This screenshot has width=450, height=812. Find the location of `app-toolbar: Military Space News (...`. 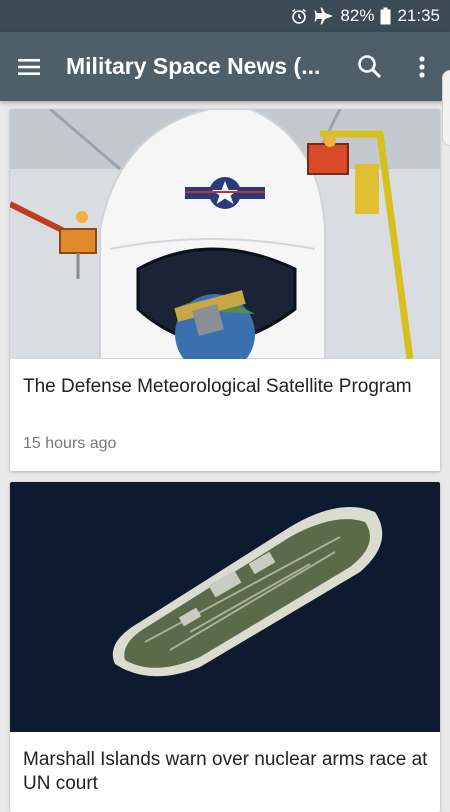

app-toolbar: Military Space News (... is located at coordinates (225, 66).